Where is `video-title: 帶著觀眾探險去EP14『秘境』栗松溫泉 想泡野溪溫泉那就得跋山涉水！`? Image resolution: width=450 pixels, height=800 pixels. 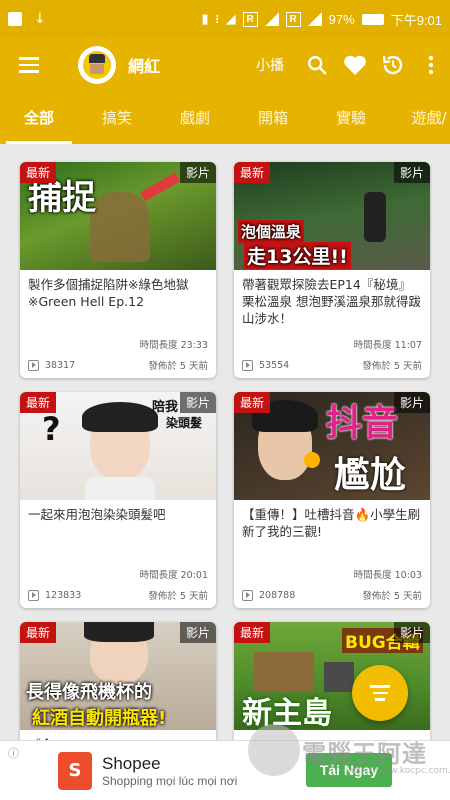
video-title: 帶著觀眾探險去EP14『秘境』栗松溫泉 想泡野溪溫泉那就得跋山涉水！ is located at coordinates (331, 301).